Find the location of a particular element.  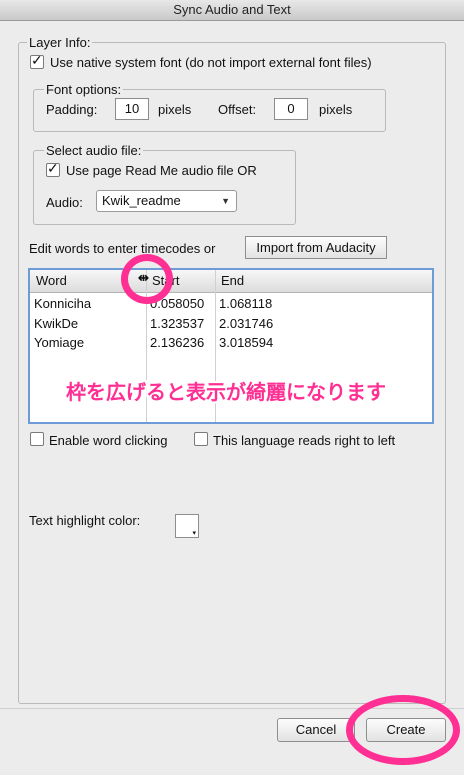

table-cell: 1.323537 is located at coordinates (177, 323).